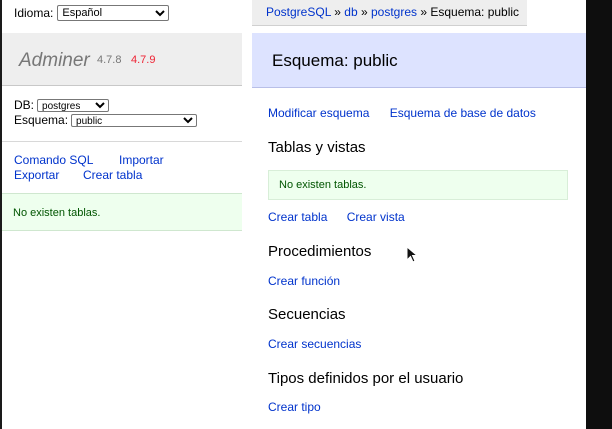  I want to click on no-tables-notice: No existen tablas., so click(122, 212).